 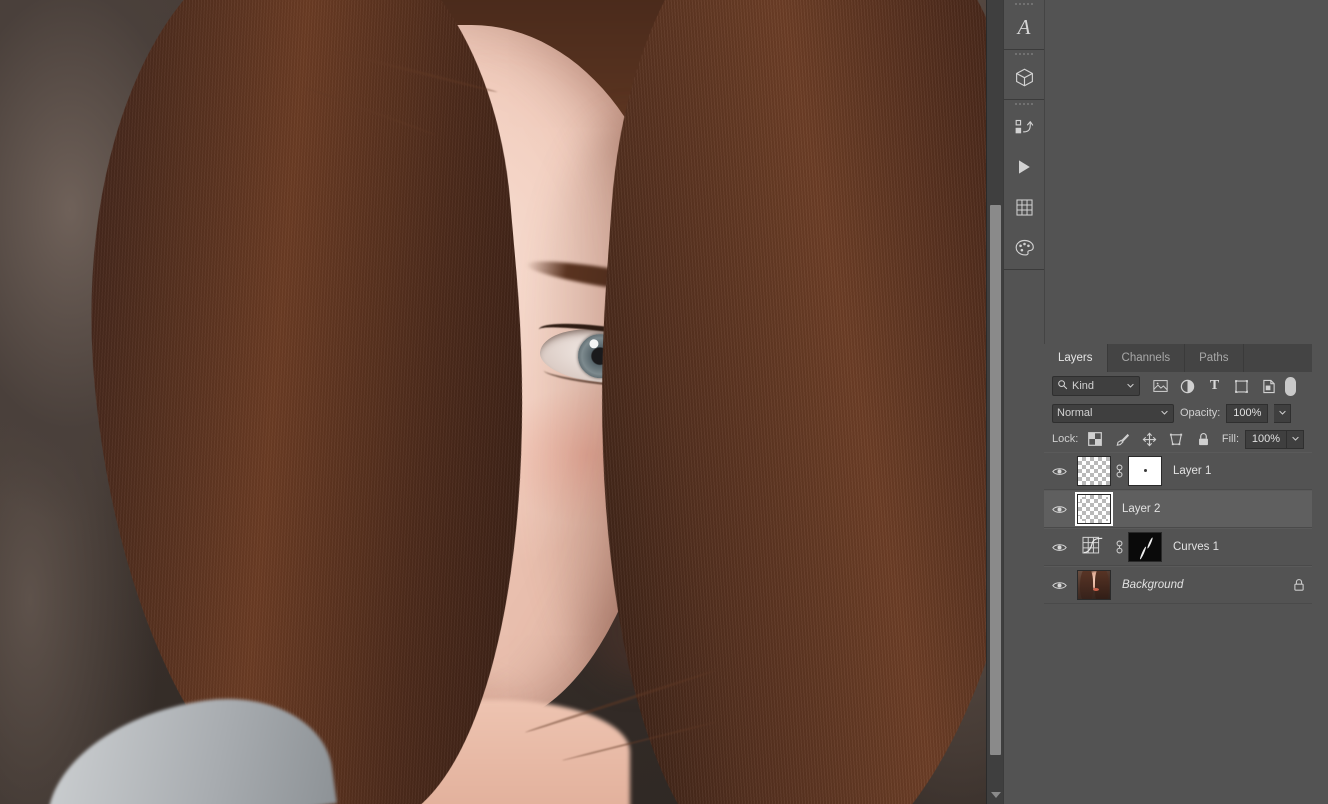 What do you see at coordinates (1268, 386) in the screenshot?
I see `smart-object-icon` at bounding box center [1268, 386].